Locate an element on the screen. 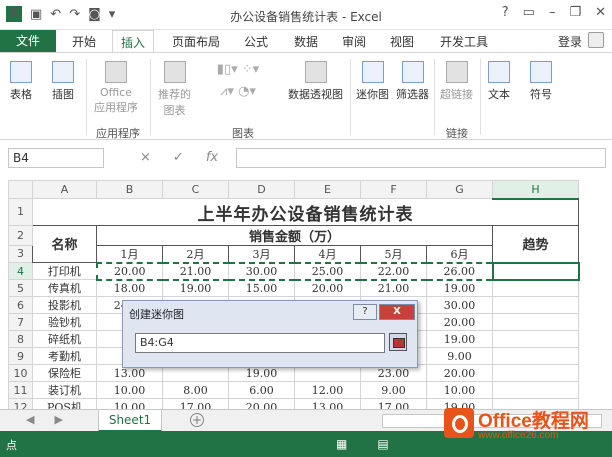 This screenshot has width=612, height=457. restore-icon: ❐ is located at coordinates (575, 12).